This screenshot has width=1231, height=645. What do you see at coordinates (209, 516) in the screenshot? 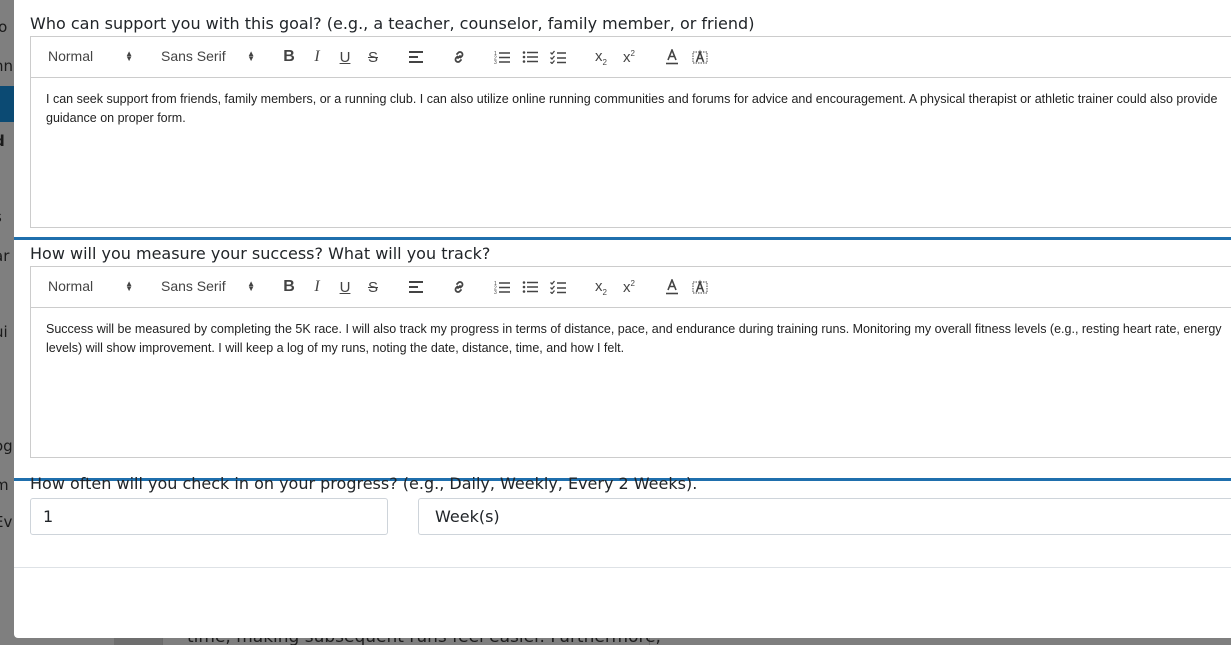
I see `frequency-number-input: 1` at bounding box center [209, 516].